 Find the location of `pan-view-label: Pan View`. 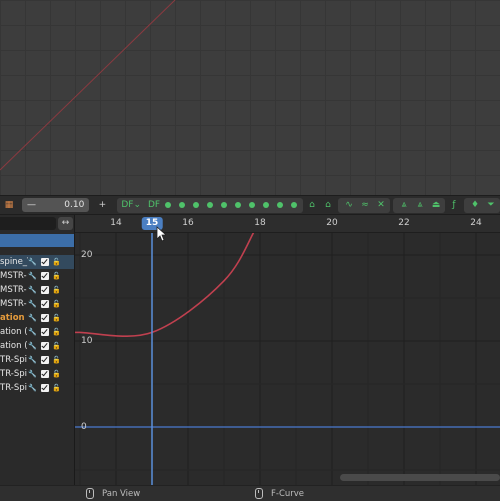

pan-view-label: Pan View is located at coordinates (121, 493).